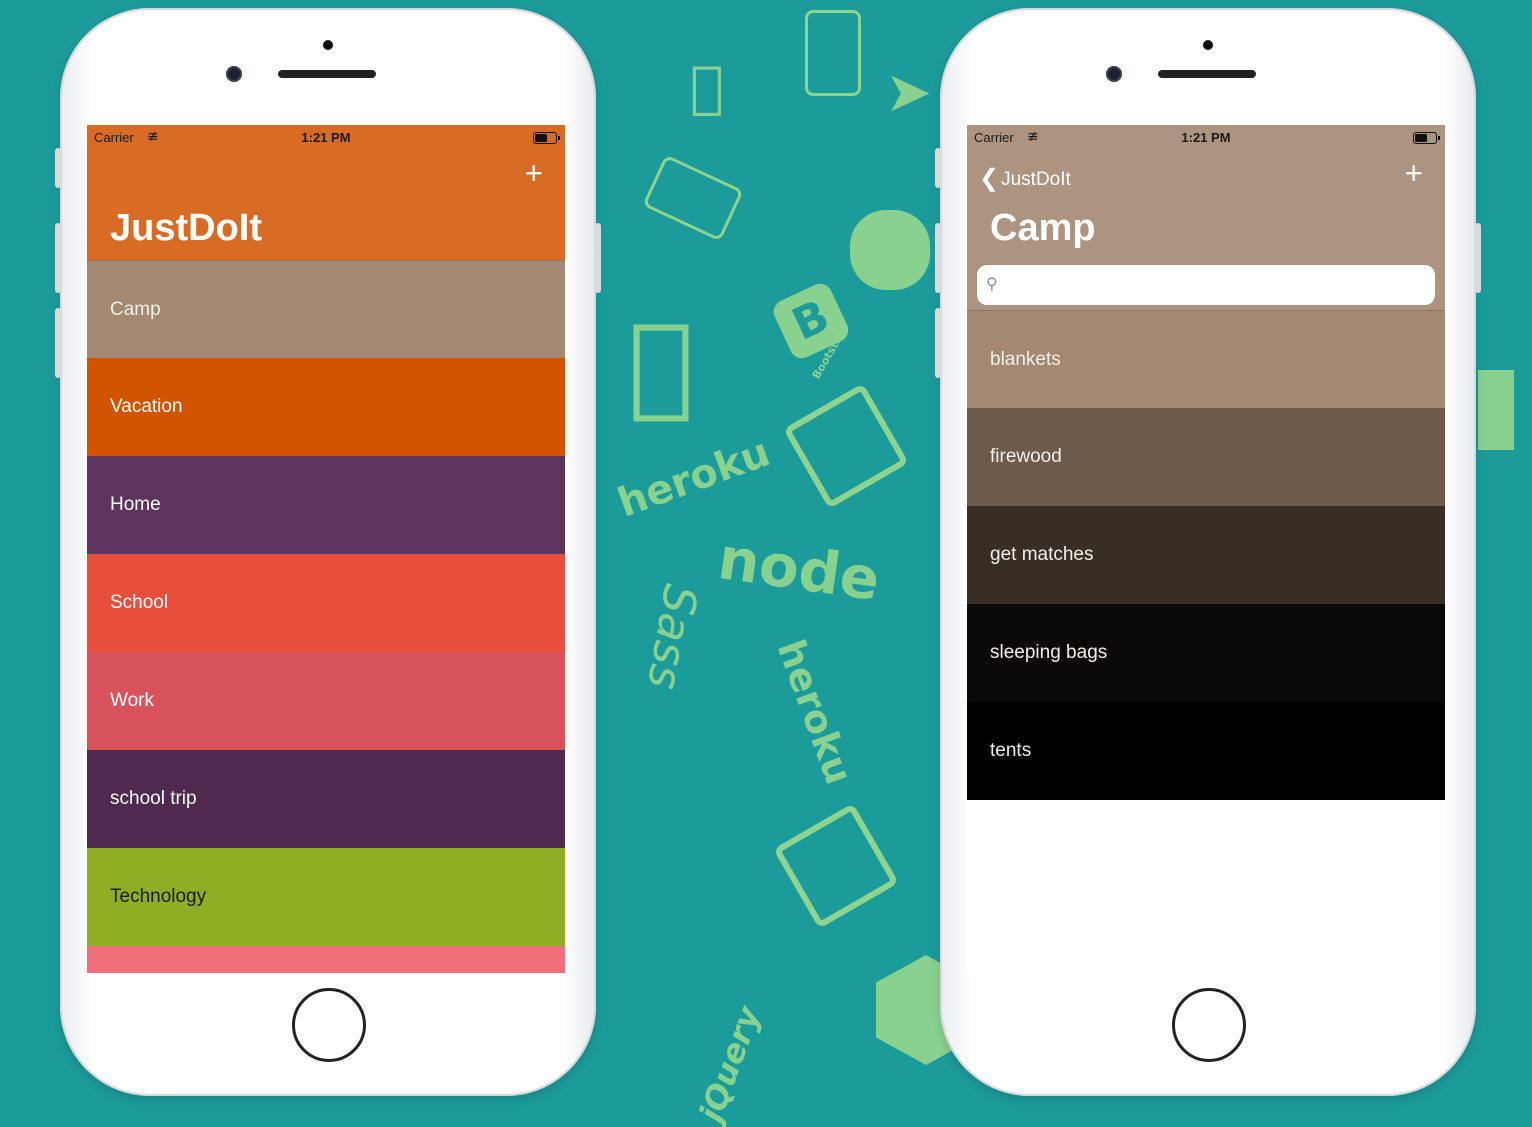 The width and height of the screenshot is (1532, 1127). Describe the element at coordinates (890, 250) in the screenshot. I see `robot-icon` at that location.